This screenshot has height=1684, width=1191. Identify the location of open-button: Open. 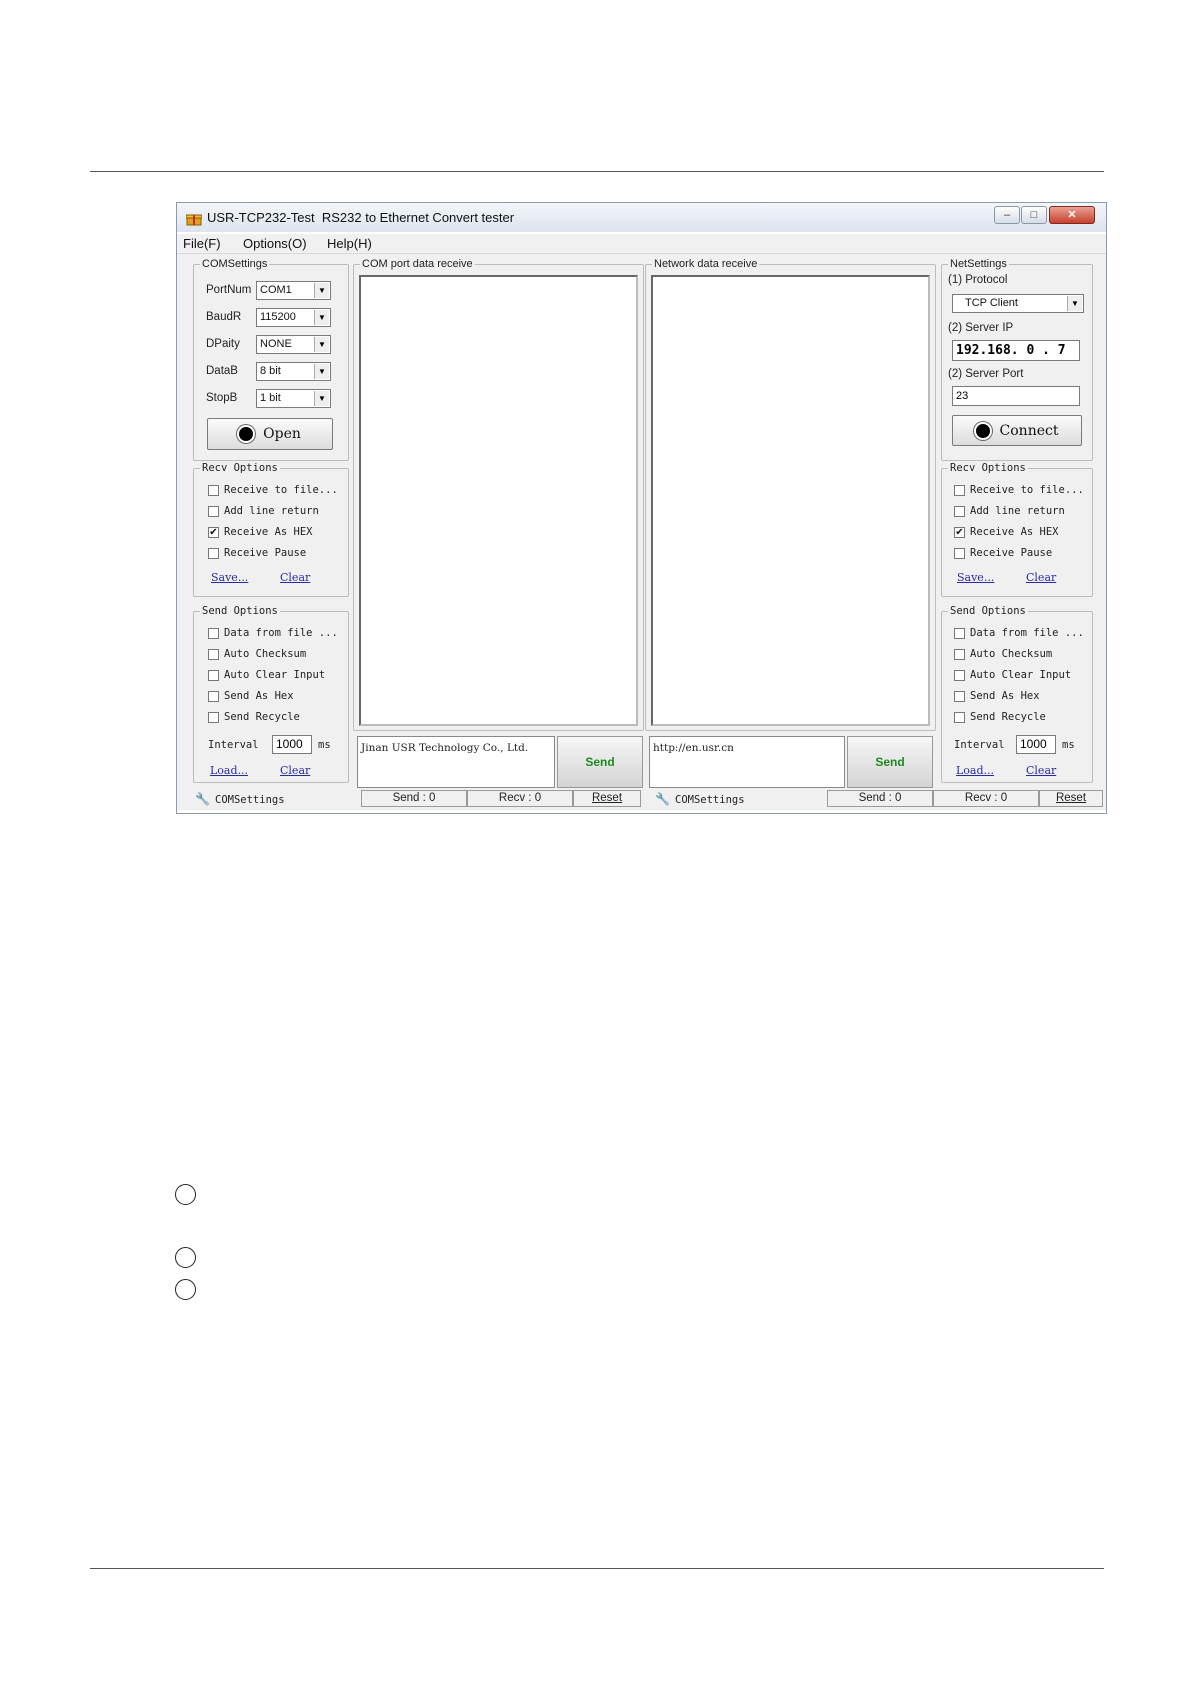
(270, 434).